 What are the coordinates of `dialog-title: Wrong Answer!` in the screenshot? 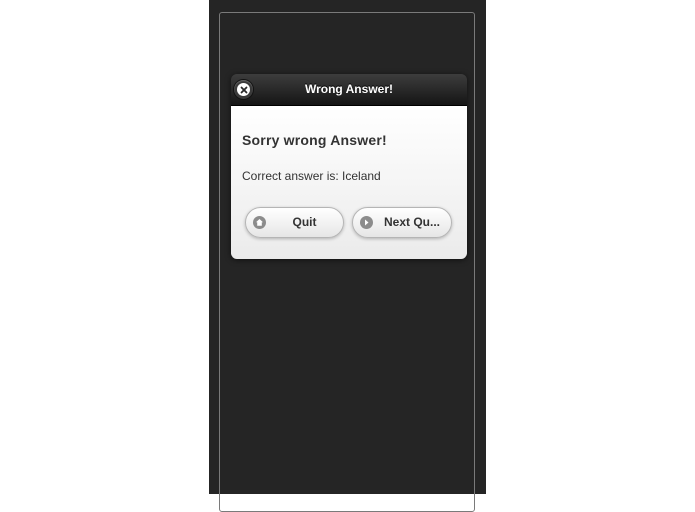 It's located at (348, 89).